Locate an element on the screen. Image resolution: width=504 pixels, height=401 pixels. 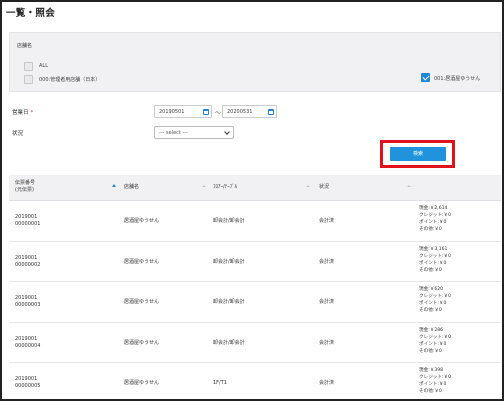
store-filter-label: 店舗名 is located at coordinates (25, 46).